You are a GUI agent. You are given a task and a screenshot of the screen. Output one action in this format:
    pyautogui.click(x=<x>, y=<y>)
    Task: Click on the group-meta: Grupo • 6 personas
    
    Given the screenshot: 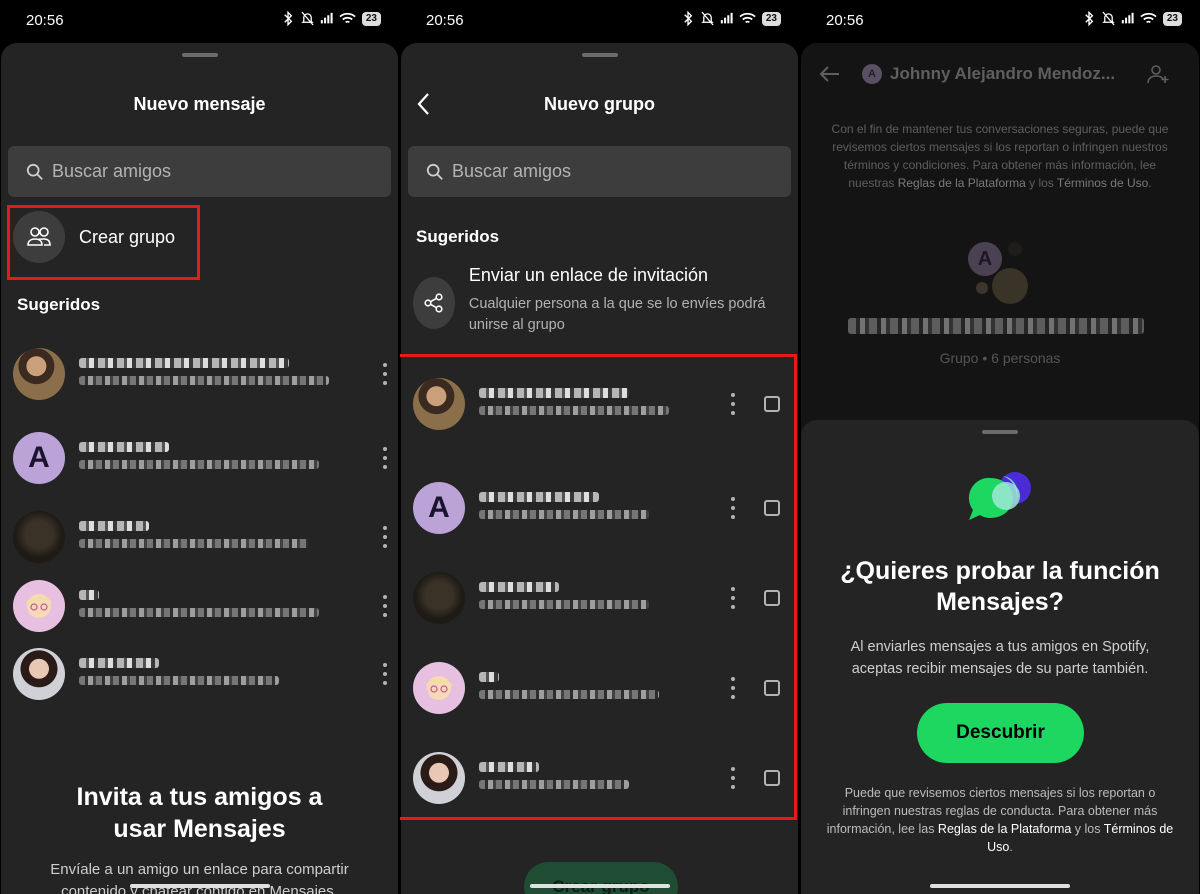 What is the action you would take?
    pyautogui.click(x=1000, y=358)
    